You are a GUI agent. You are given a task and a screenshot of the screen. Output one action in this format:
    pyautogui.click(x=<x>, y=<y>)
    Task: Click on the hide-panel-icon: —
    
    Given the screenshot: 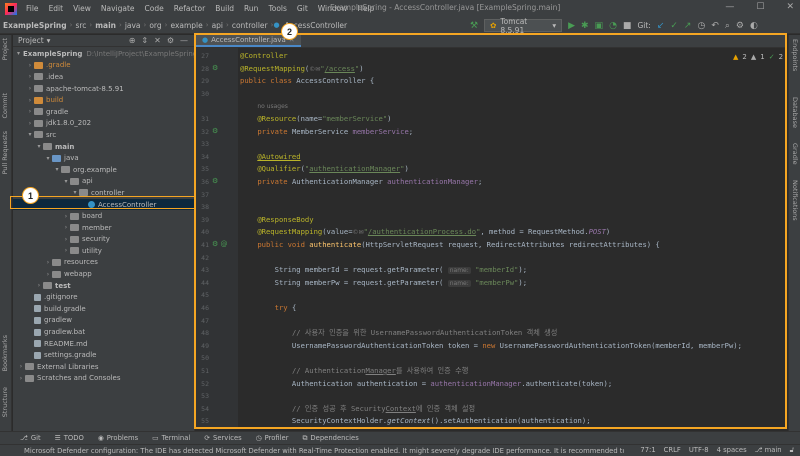 What is the action you would take?
    pyautogui.click(x=184, y=40)
    